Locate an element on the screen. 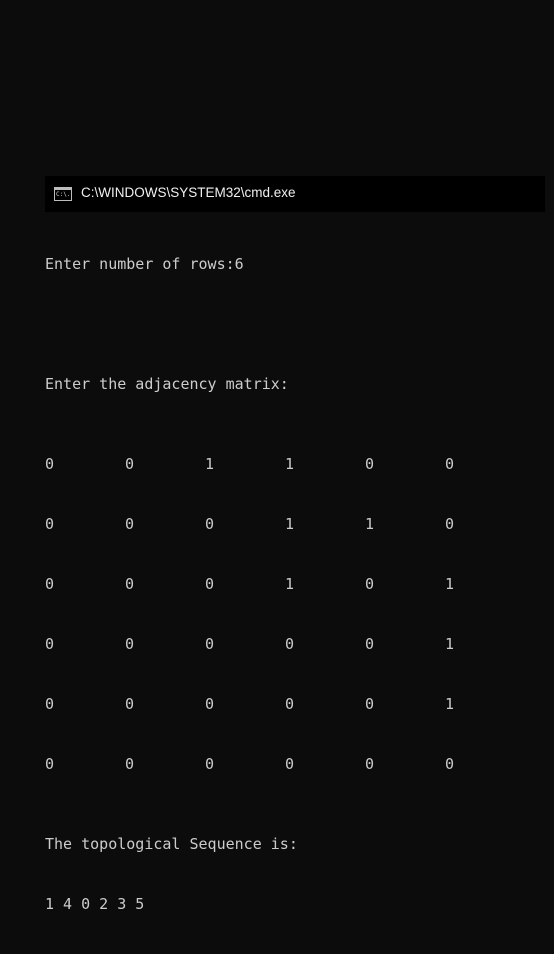  matrix-row: 0 0 0 0 0 0 is located at coordinates (295, 764).